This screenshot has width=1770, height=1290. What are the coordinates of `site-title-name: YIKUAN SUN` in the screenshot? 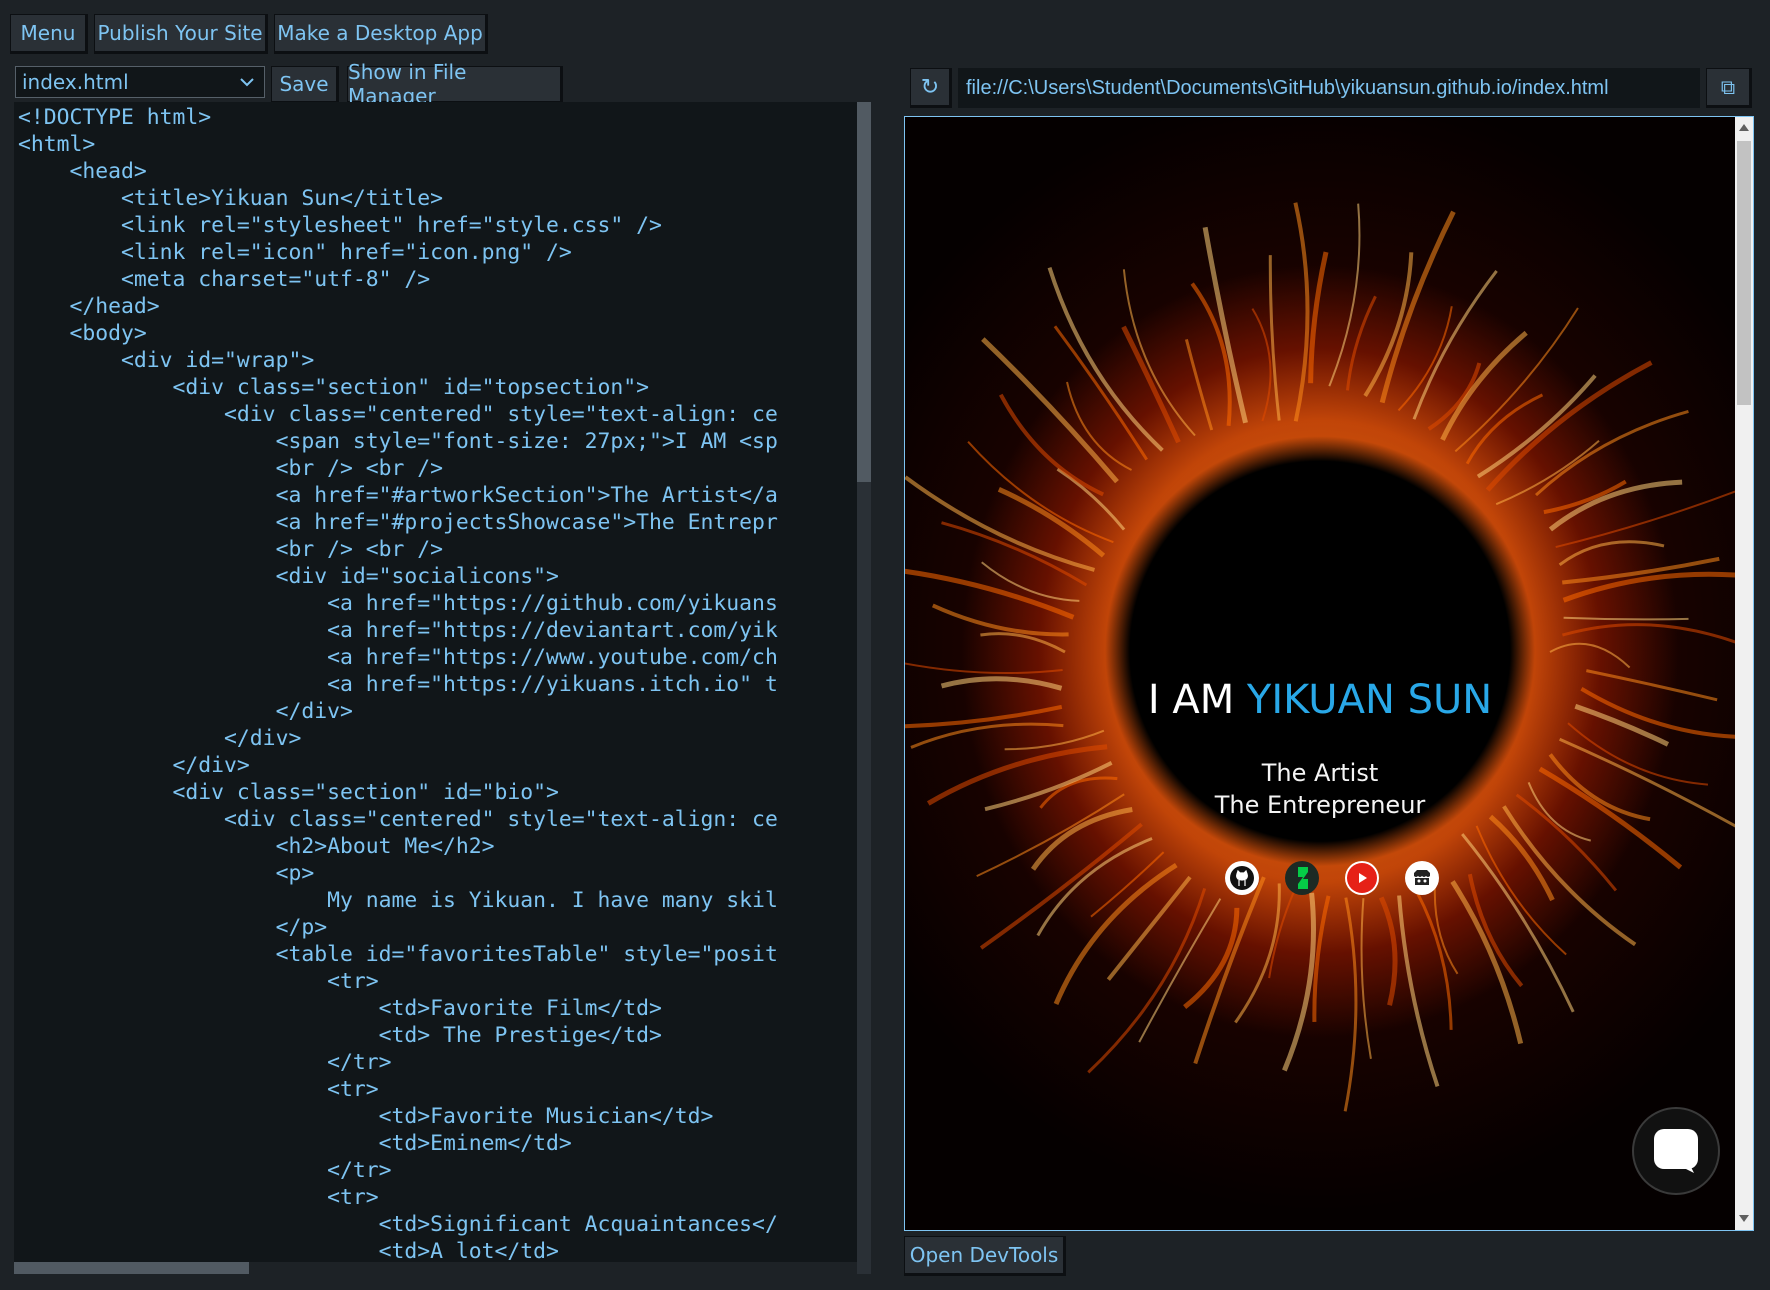 It's located at (1369, 700).